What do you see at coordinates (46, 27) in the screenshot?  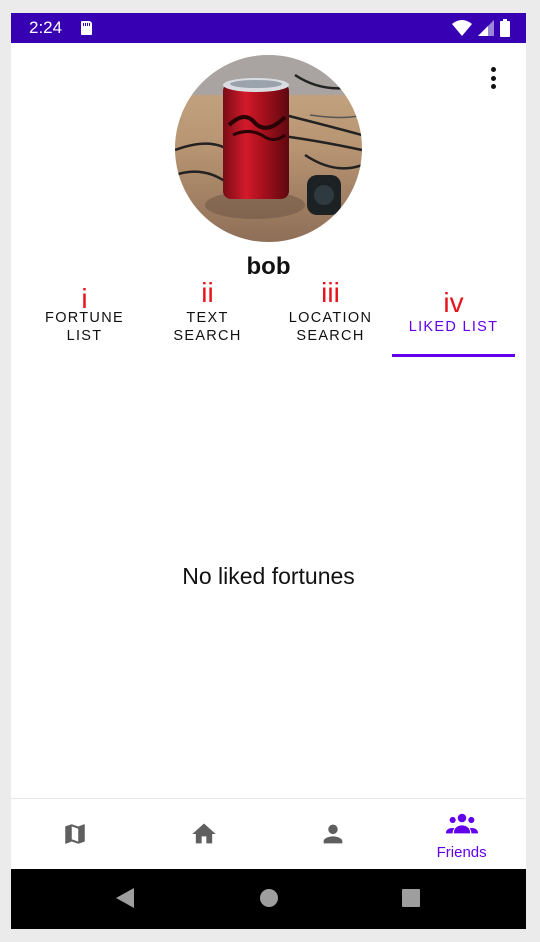 I see `status-time: 2:24` at bounding box center [46, 27].